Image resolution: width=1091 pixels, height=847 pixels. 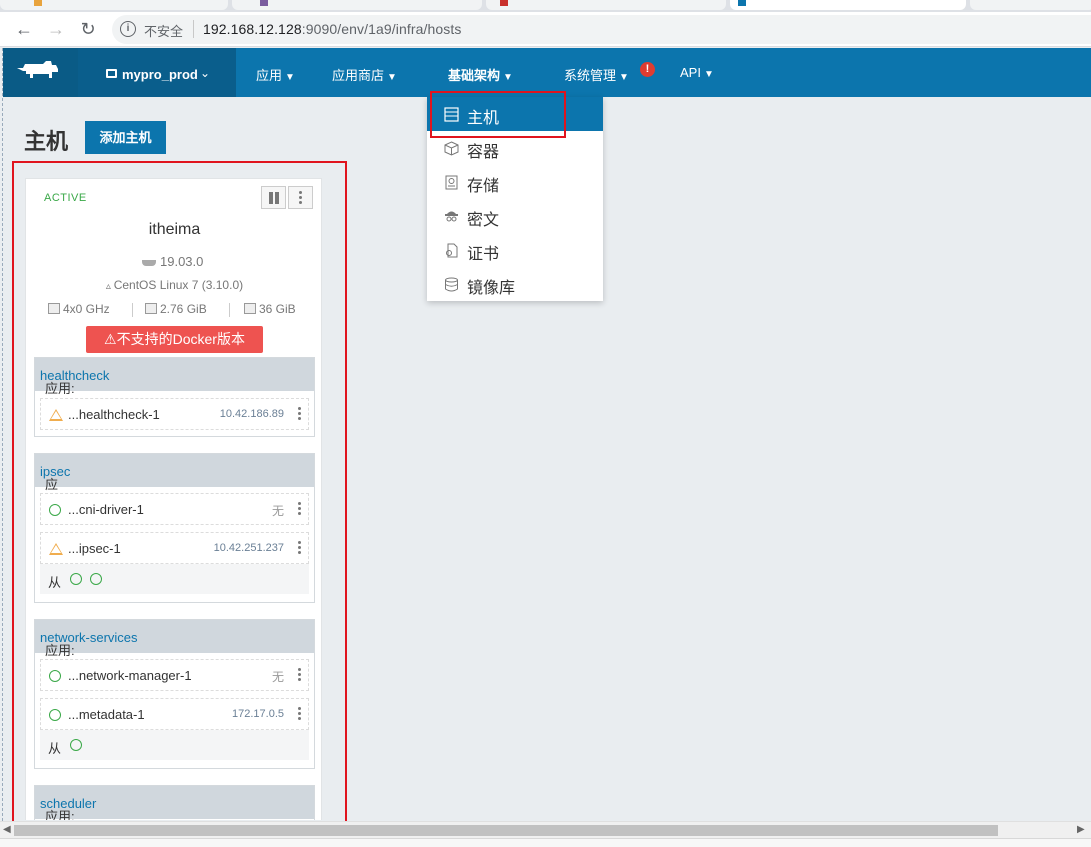 I want to click on browser-tabstrip, so click(x=545, y=6).